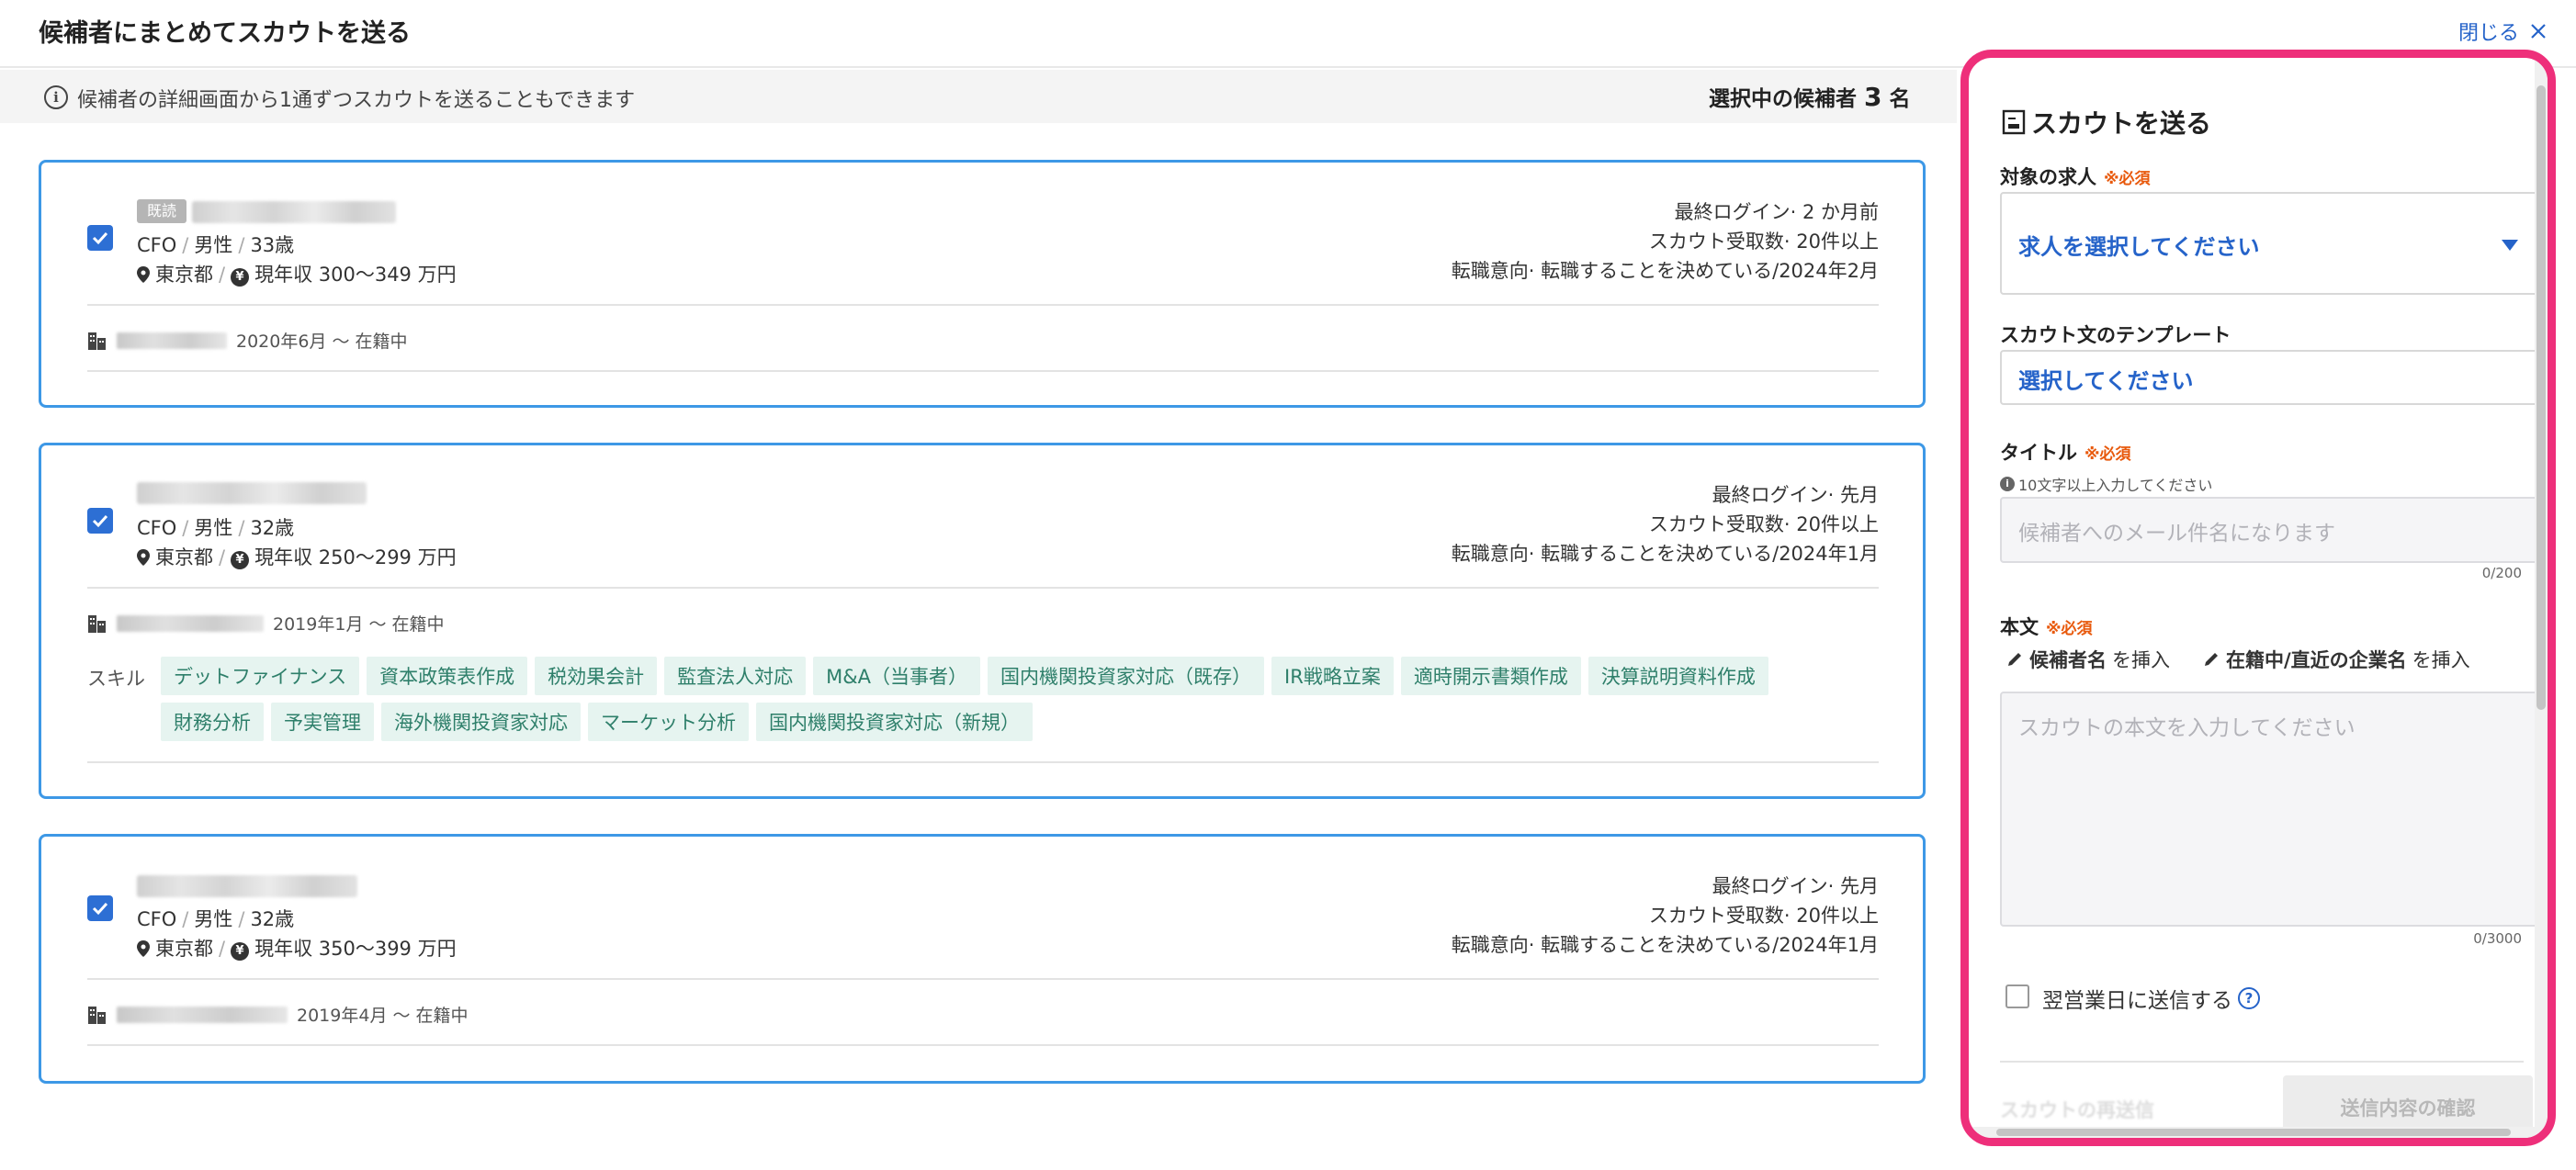  Describe the element at coordinates (897, 676) in the screenshot. I see `skill-tag: M&A（当事者）` at that location.